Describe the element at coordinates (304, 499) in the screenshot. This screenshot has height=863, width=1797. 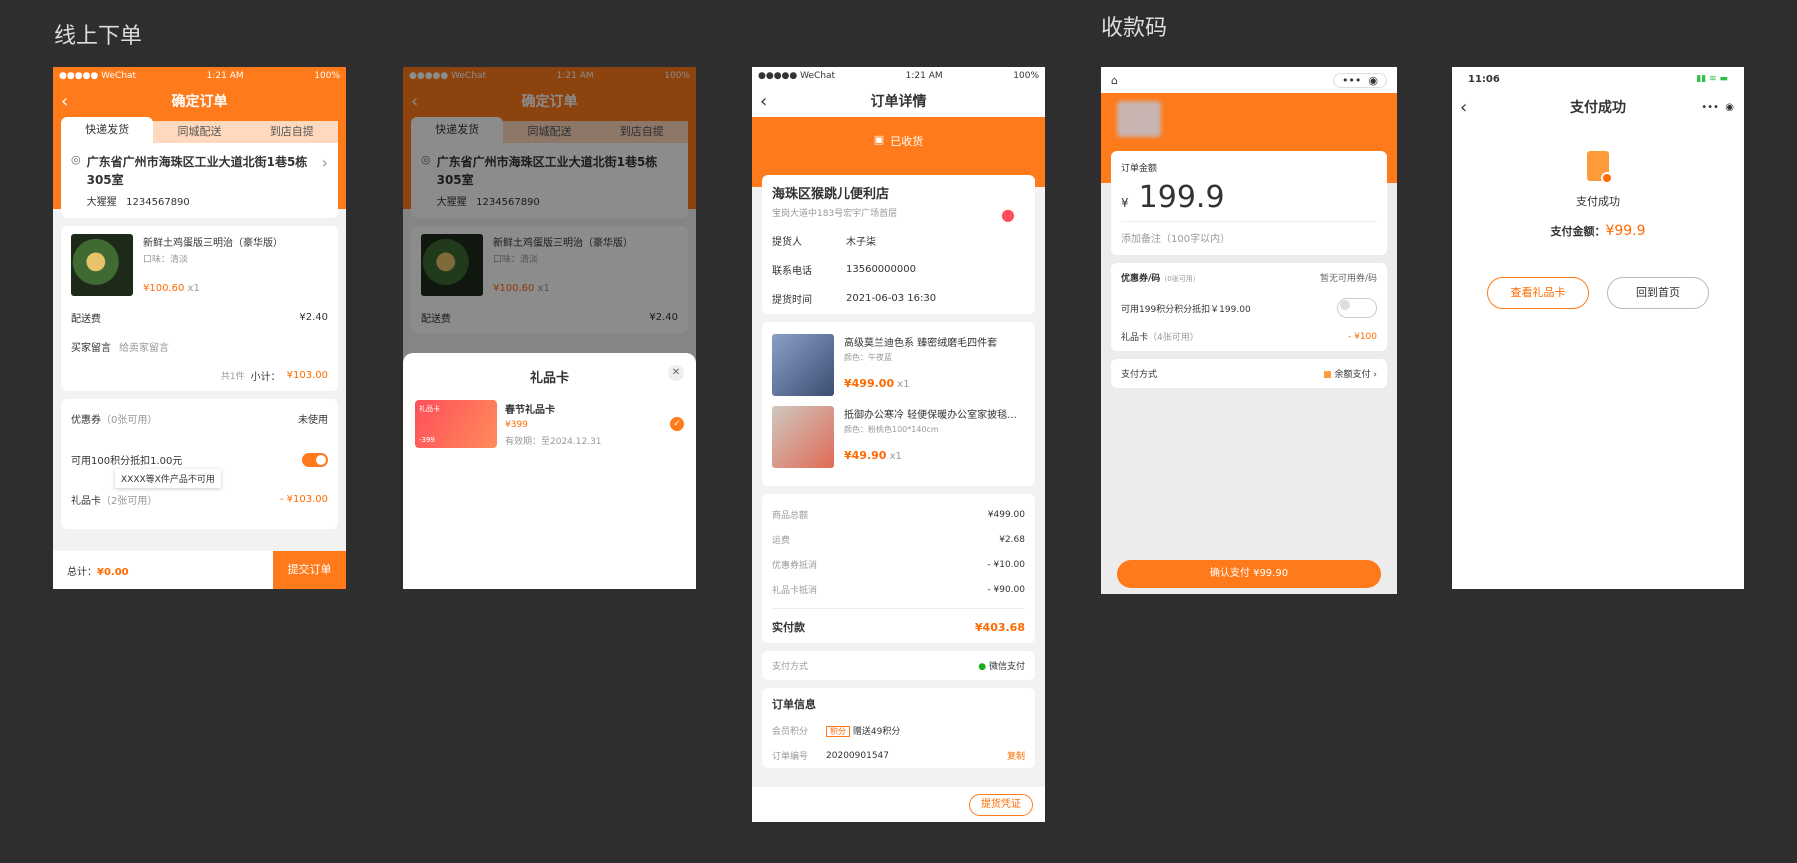
I see `giftcard-value: - ¥103.00` at that location.